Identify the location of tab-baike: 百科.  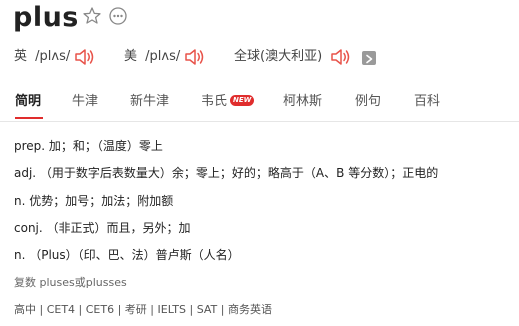
(427, 102).